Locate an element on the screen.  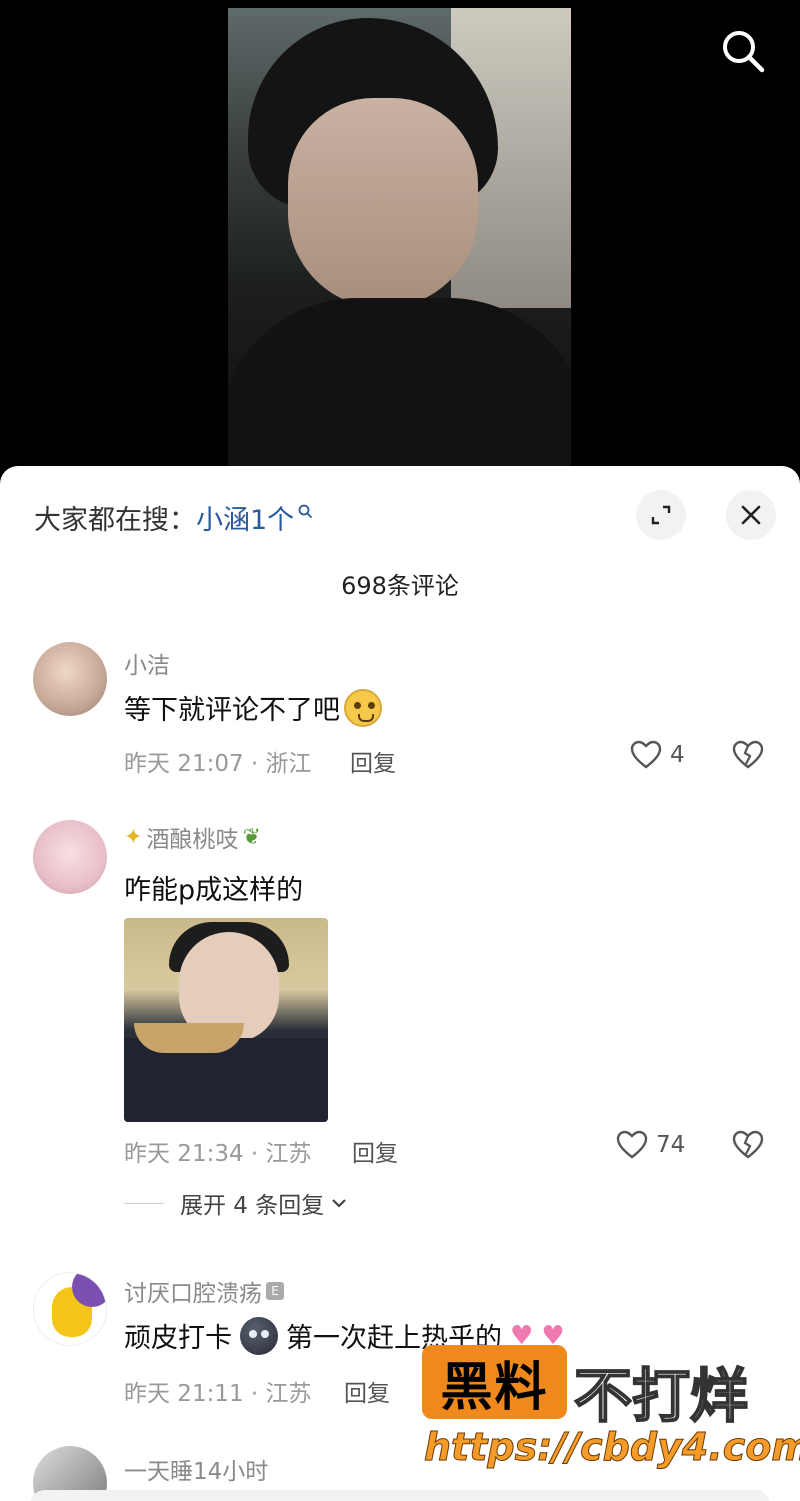
video-frame is located at coordinates (399, 240).